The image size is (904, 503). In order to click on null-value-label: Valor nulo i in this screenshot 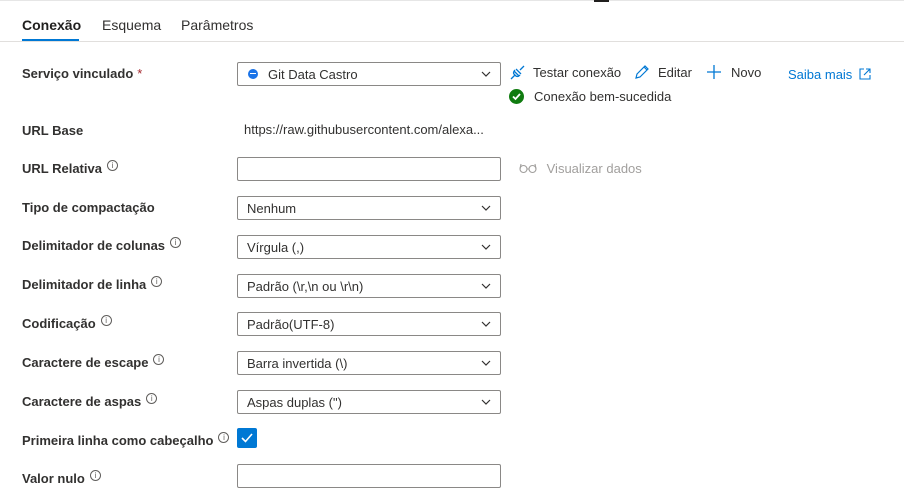, I will do `click(61, 478)`.